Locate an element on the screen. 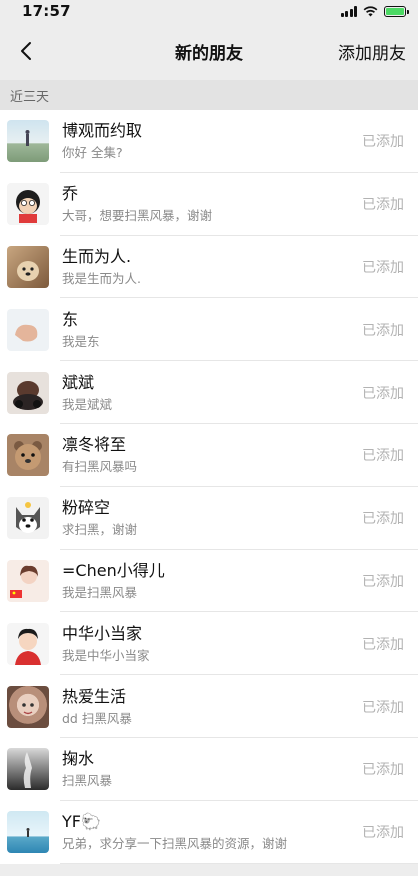  back-button is located at coordinates (26, 51).